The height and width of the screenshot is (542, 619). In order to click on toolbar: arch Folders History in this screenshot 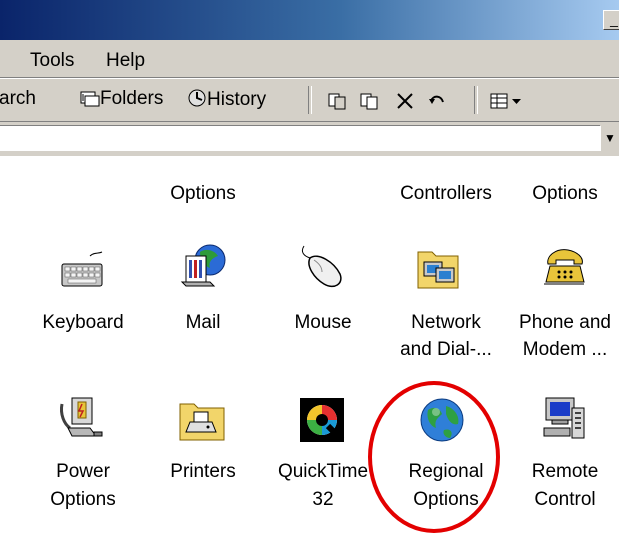, I will do `click(309, 100)`.